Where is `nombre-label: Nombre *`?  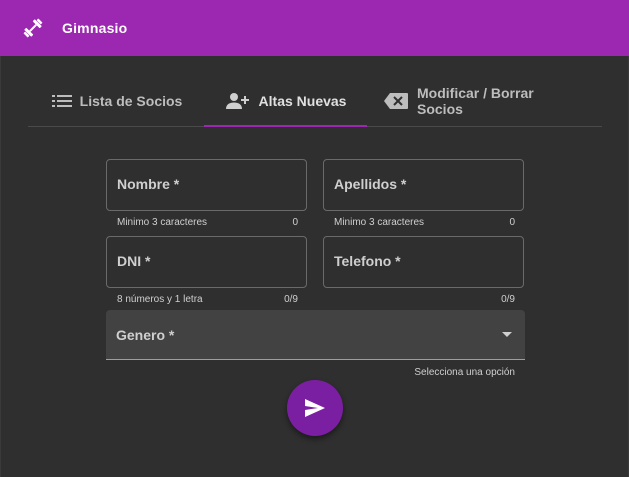
nombre-label: Nombre * is located at coordinates (148, 184).